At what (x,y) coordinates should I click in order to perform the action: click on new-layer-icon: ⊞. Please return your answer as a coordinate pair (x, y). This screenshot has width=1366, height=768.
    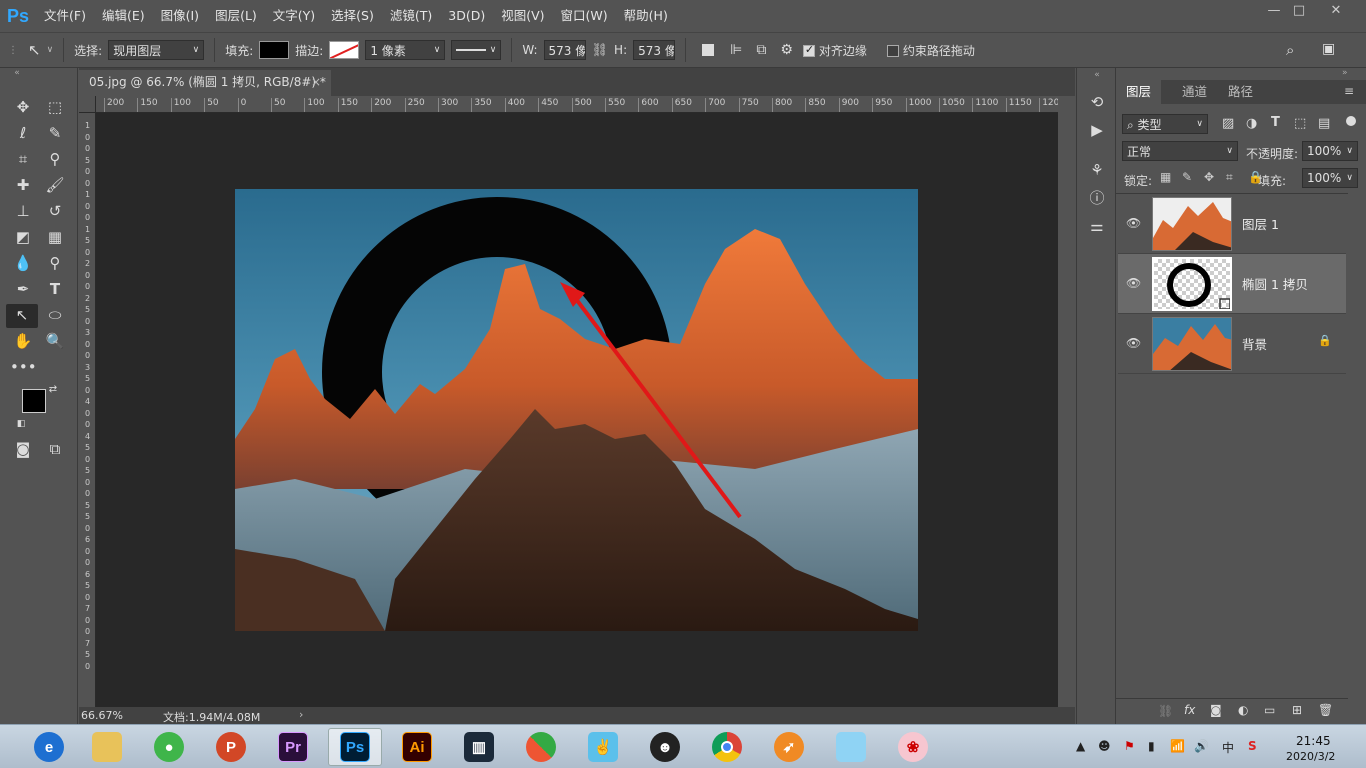
    Looking at the image, I should click on (1297, 710).